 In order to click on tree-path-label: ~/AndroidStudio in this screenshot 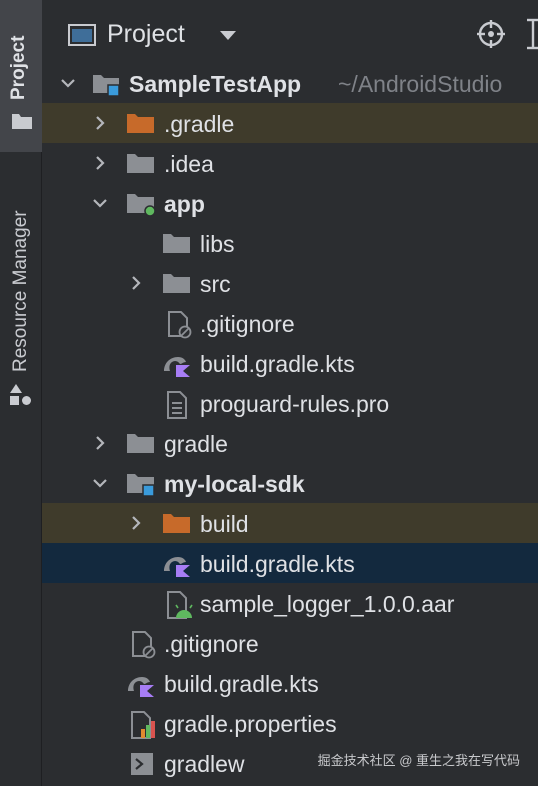, I will do `click(420, 84)`.